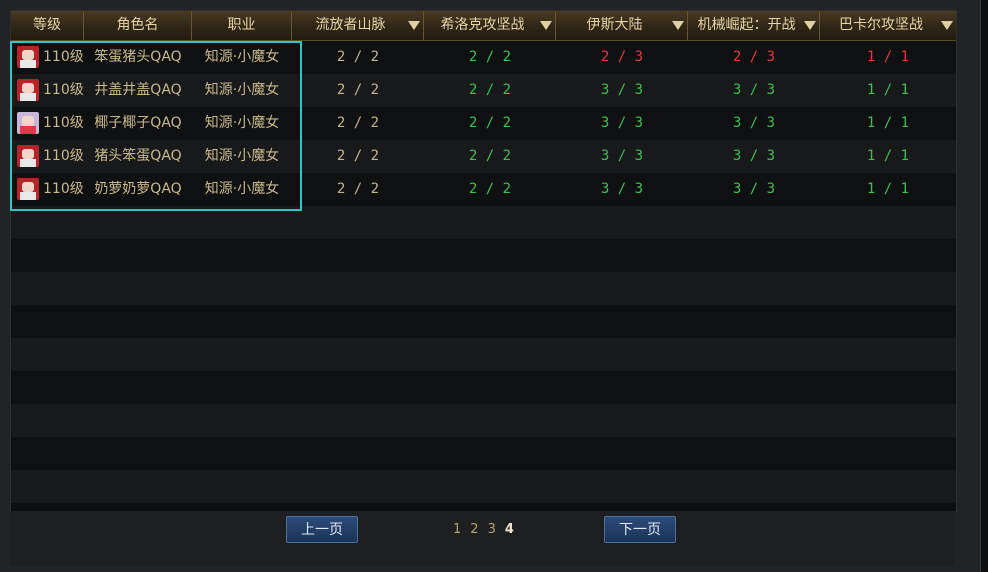 The image size is (988, 572). Describe the element at coordinates (509, 529) in the screenshot. I see `page-link-current: 4` at that location.